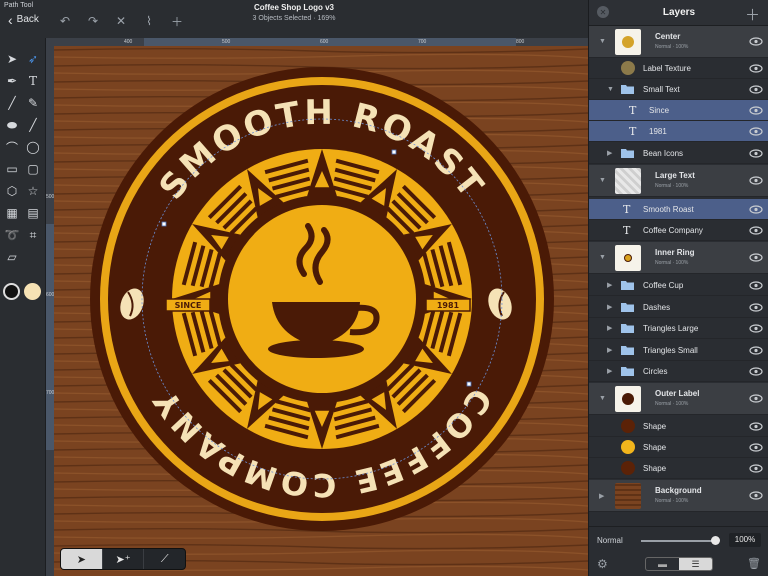 The width and height of the screenshot is (768, 576). Describe the element at coordinates (678, 68) in the screenshot. I see `layer-item: Label Texture` at that location.